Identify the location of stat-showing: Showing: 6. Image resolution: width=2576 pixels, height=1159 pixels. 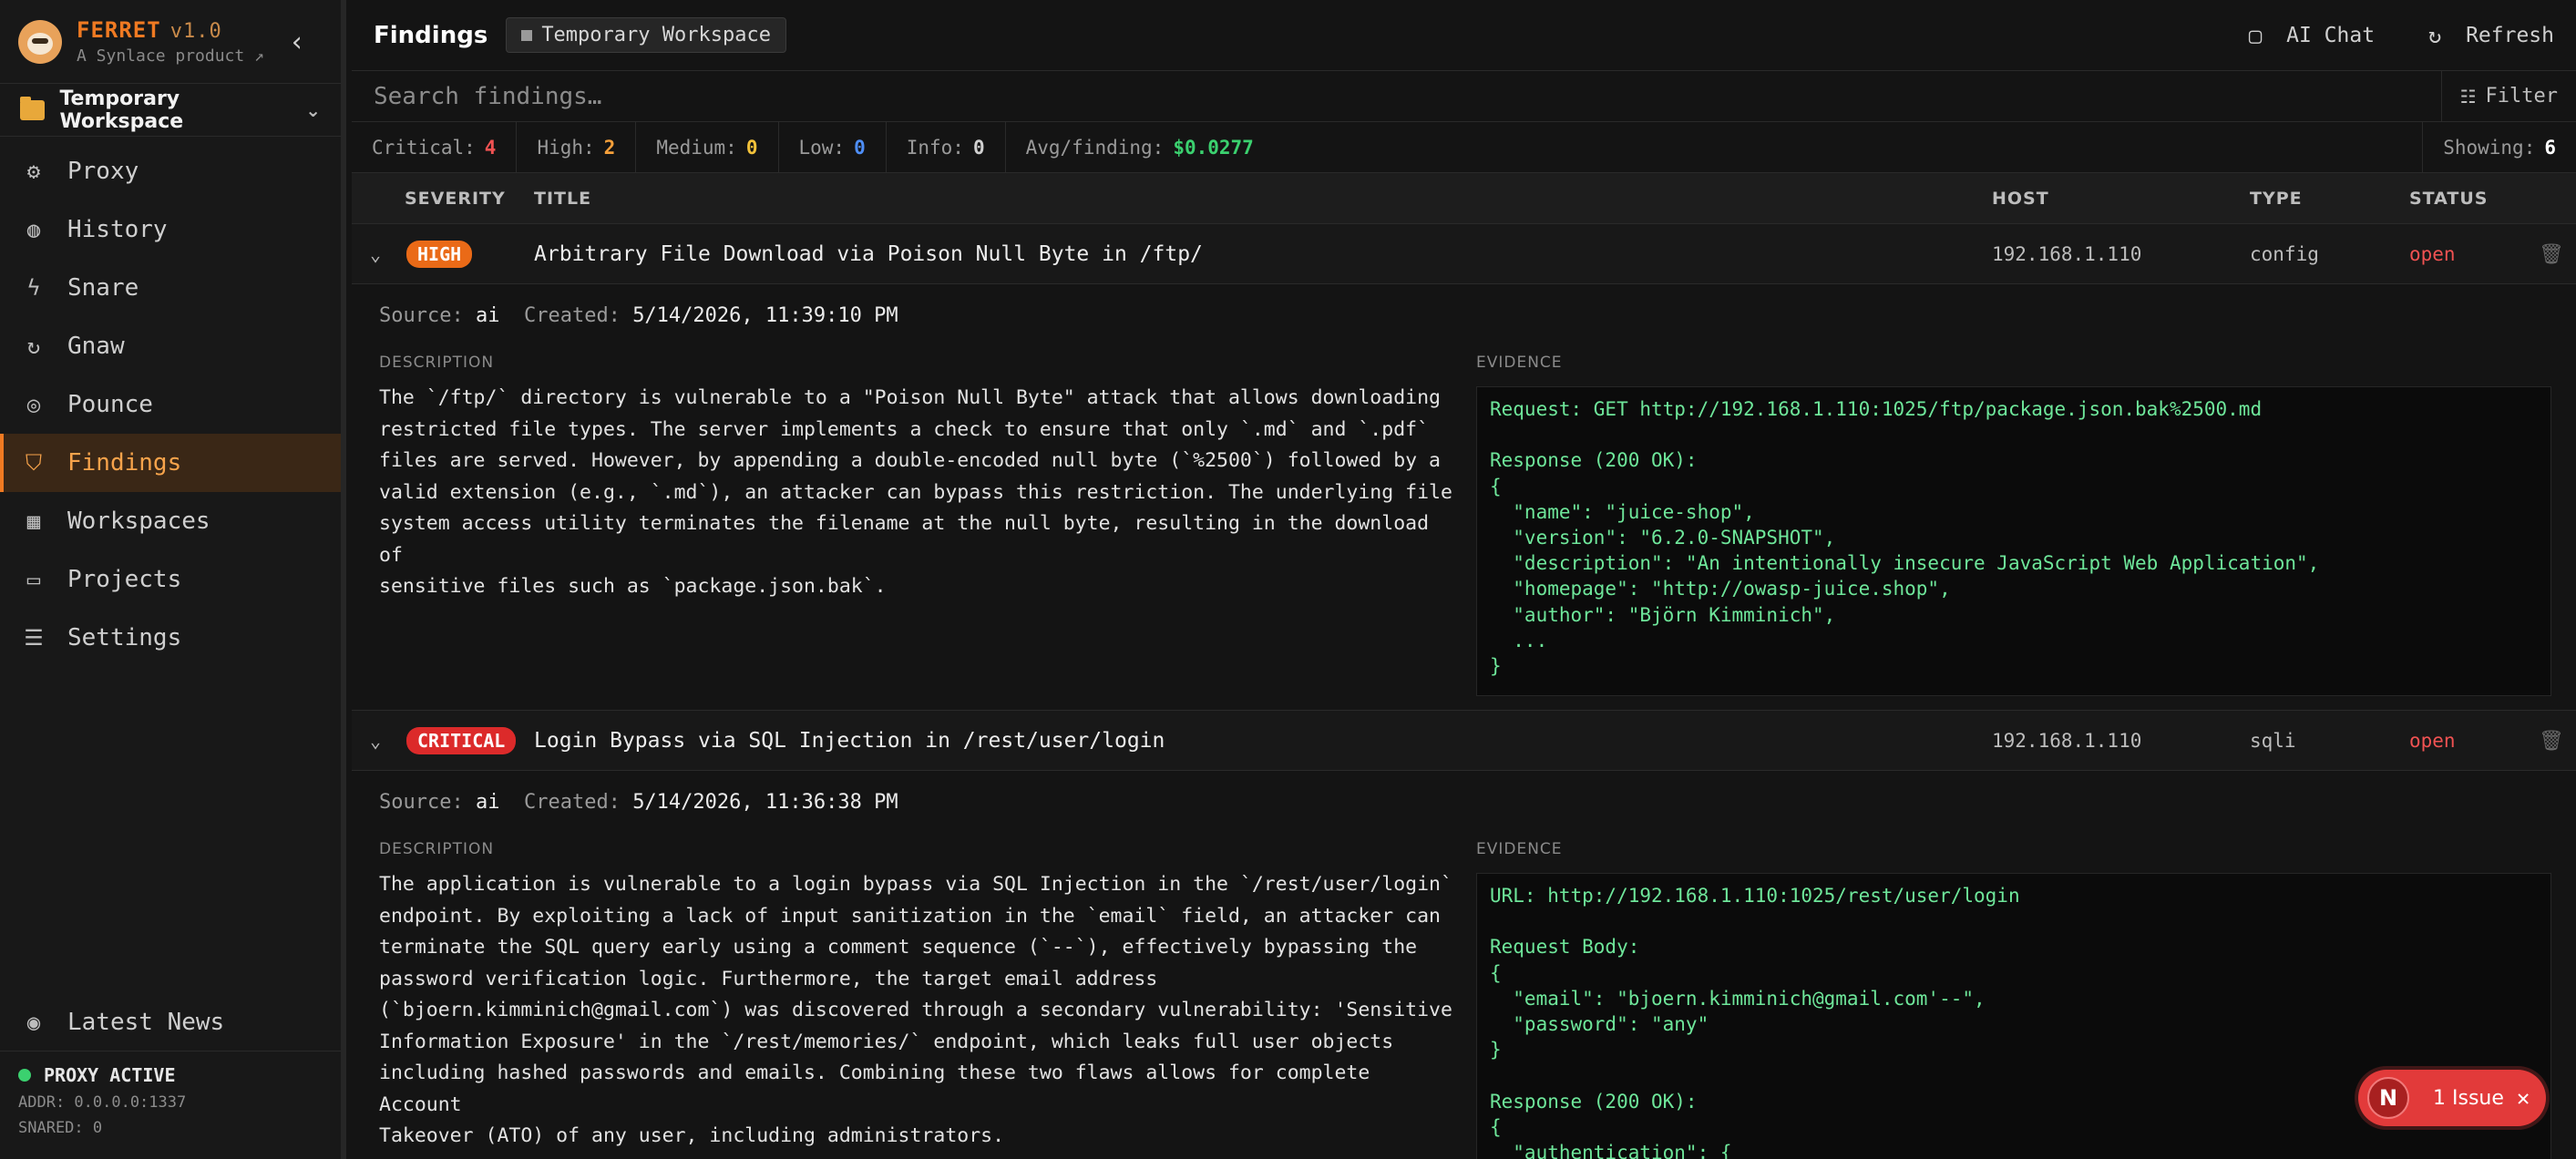
(2499, 147).